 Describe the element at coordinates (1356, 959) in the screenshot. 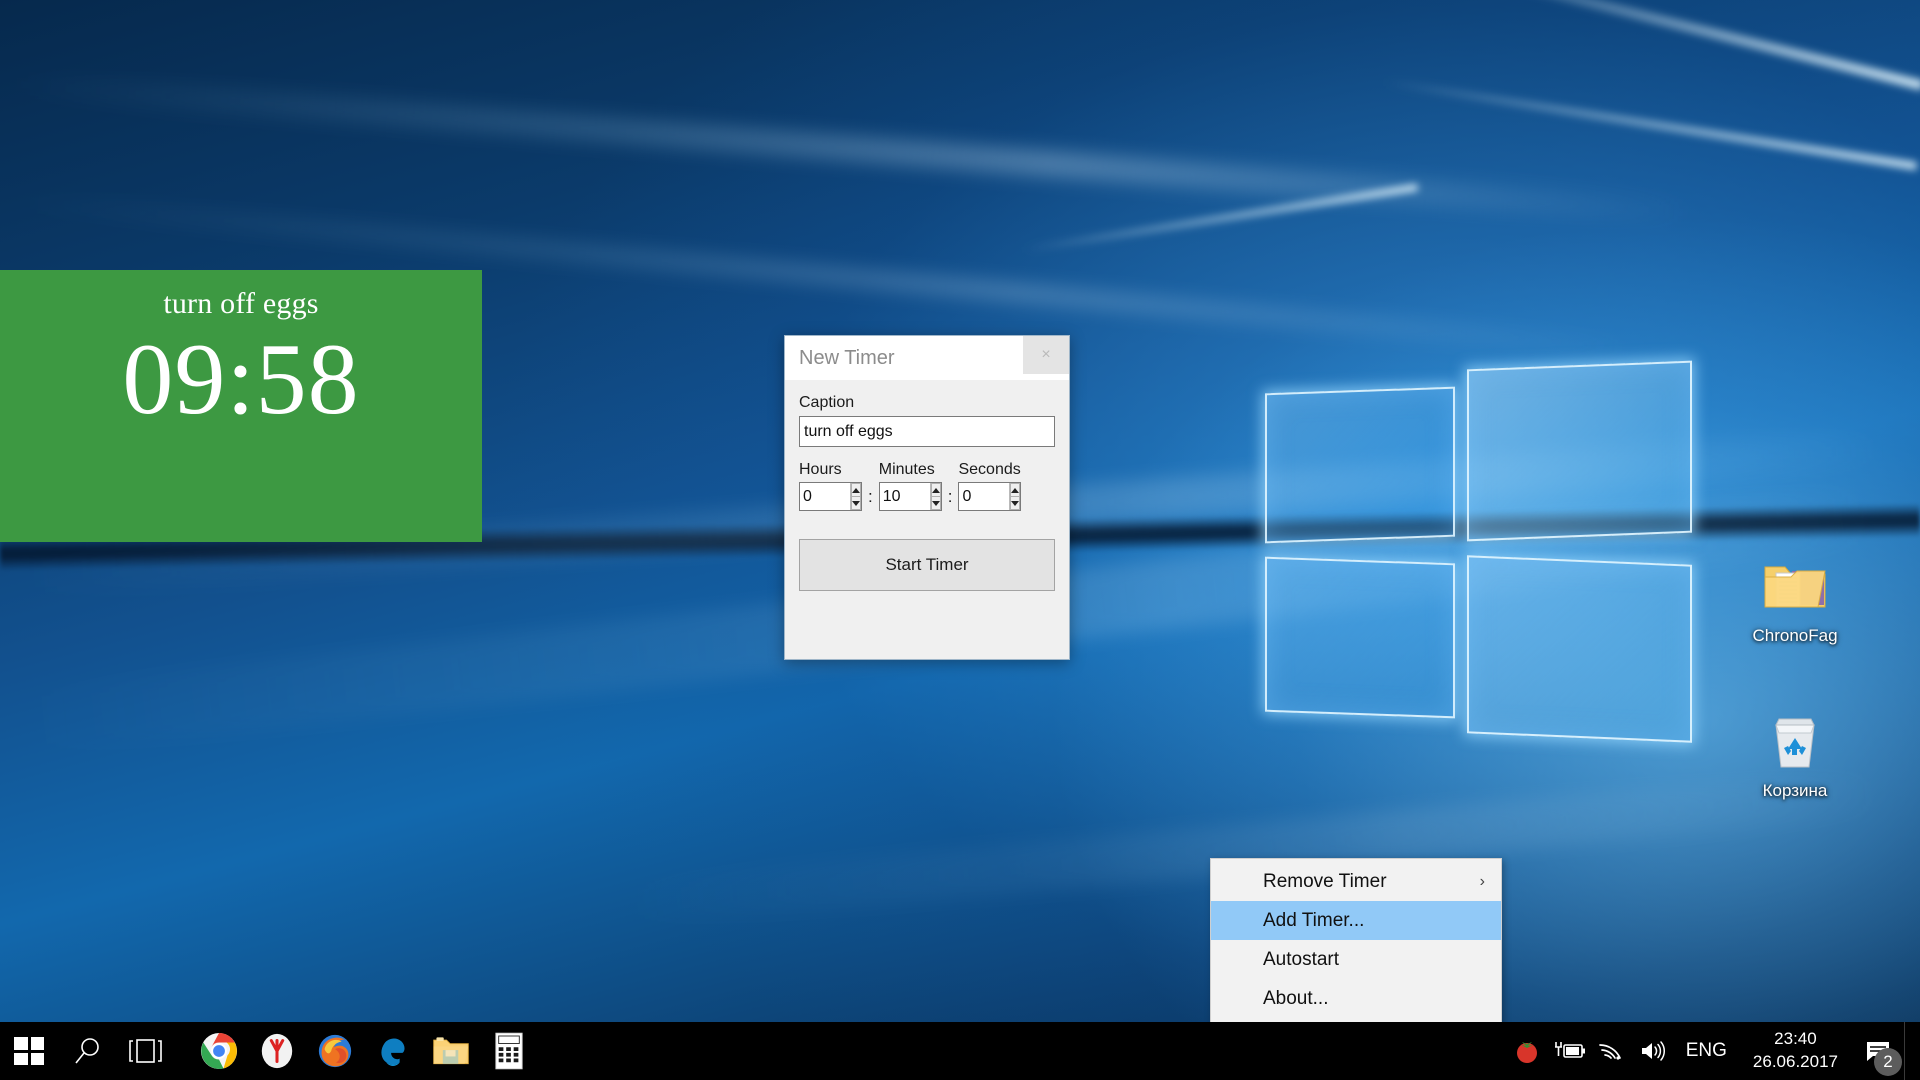

I see `menu-item-autostart: Autostart` at that location.